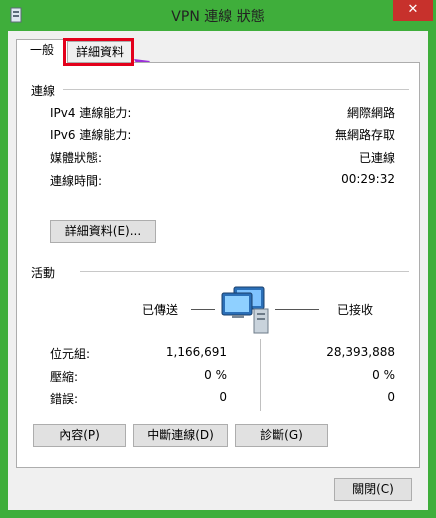 This screenshot has width=436, height=518. I want to click on sent-line, so click(203, 309).